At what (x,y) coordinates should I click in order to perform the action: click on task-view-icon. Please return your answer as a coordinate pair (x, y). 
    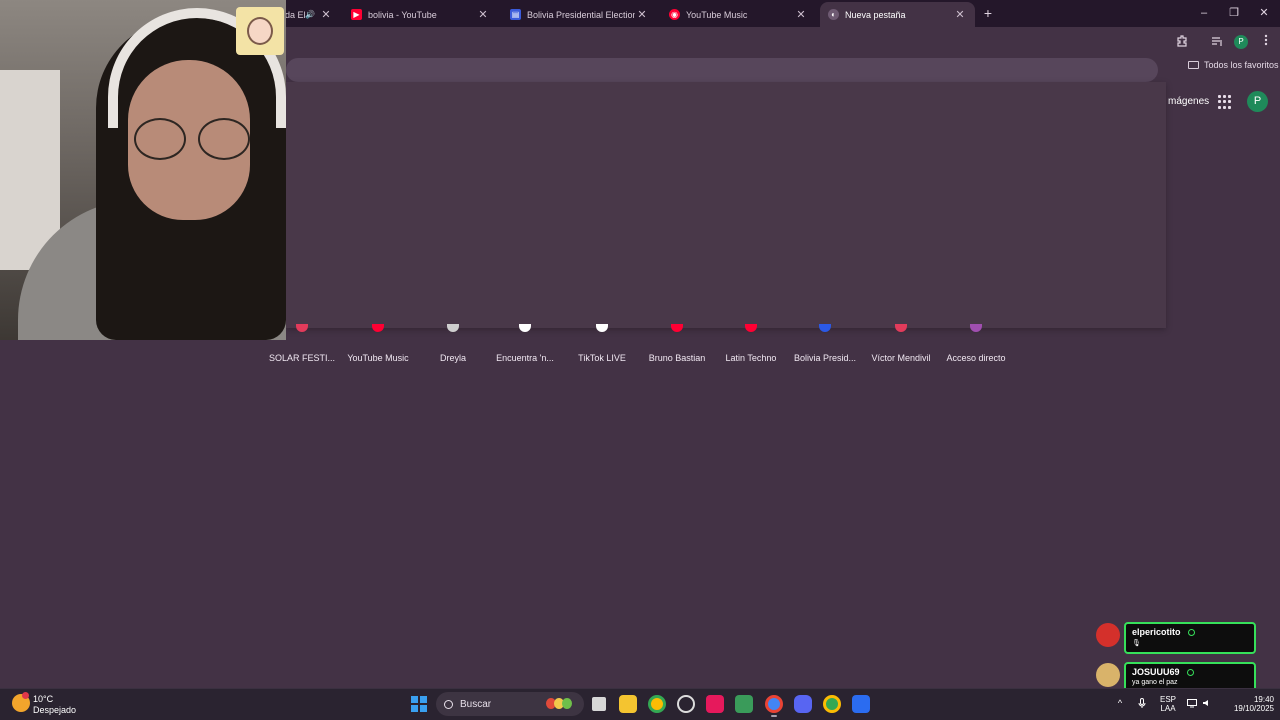
    Looking at the image, I should click on (599, 704).